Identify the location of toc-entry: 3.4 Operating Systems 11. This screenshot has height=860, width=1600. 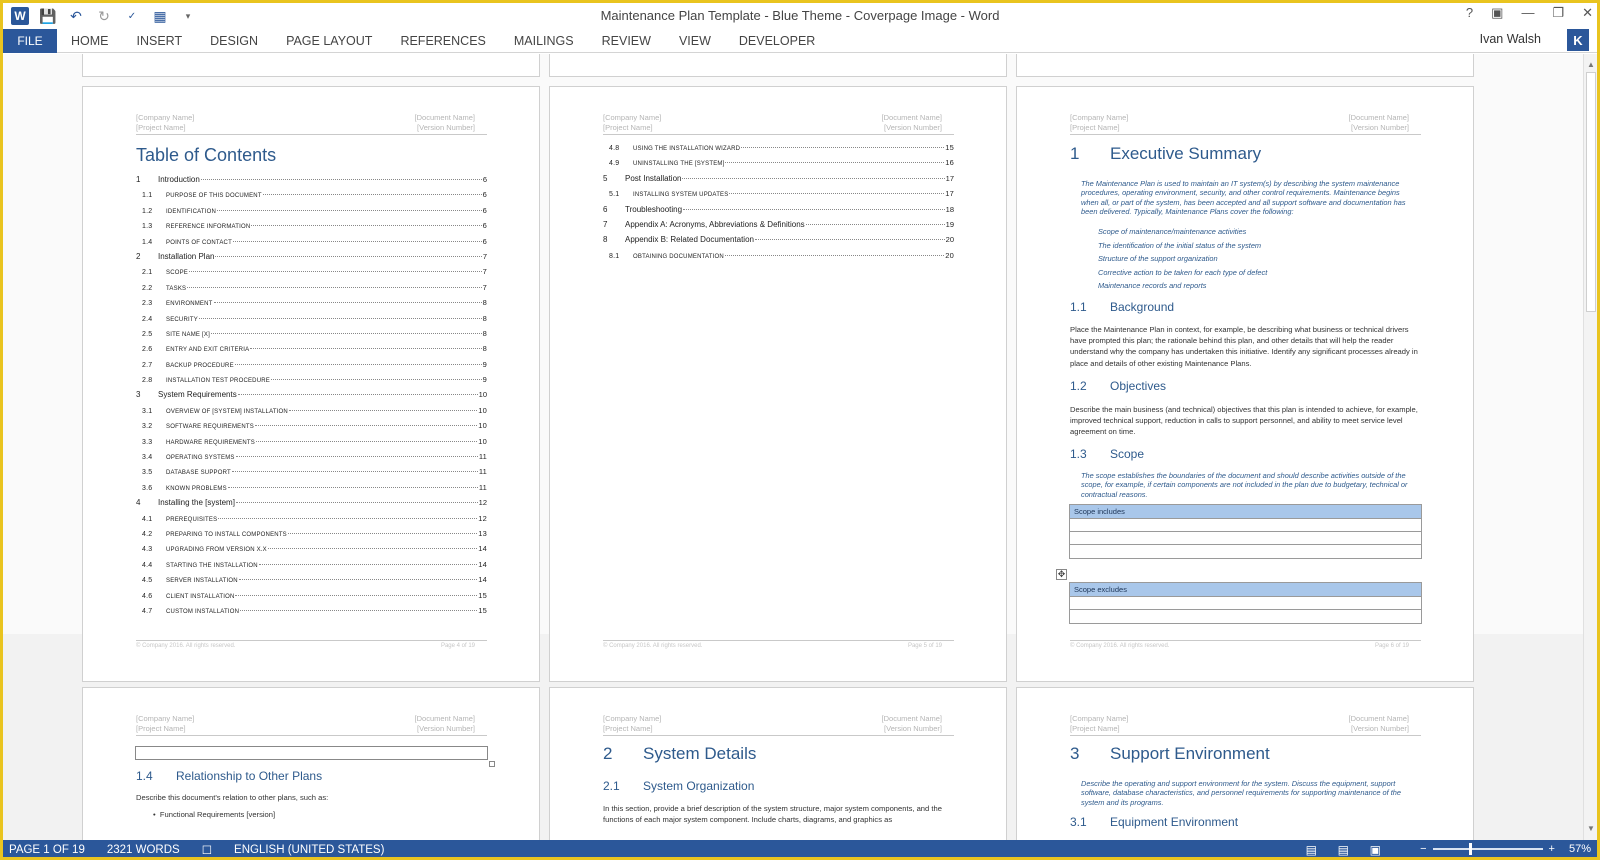
(311, 459).